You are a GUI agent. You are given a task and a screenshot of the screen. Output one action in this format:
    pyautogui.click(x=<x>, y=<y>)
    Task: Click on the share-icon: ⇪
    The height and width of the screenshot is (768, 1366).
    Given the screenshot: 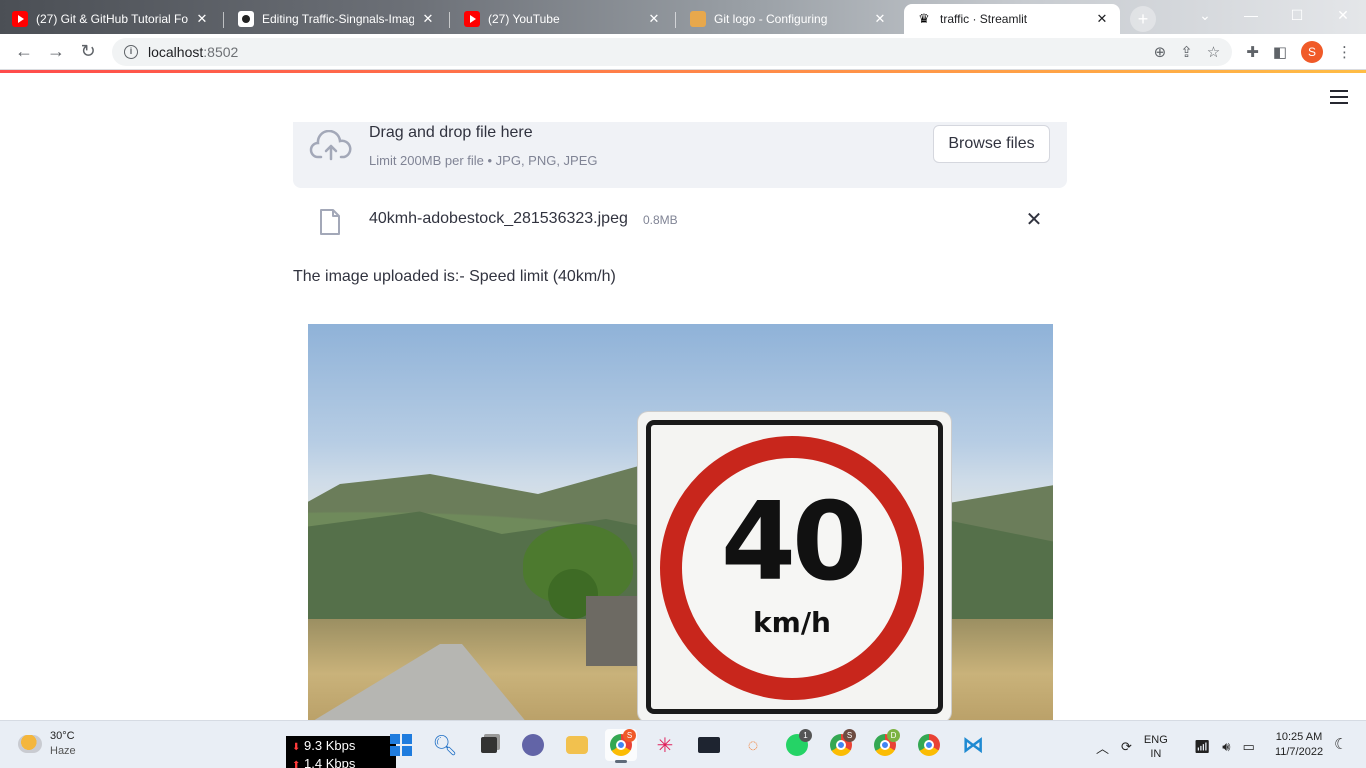 What is the action you would take?
    pyautogui.click(x=1186, y=52)
    